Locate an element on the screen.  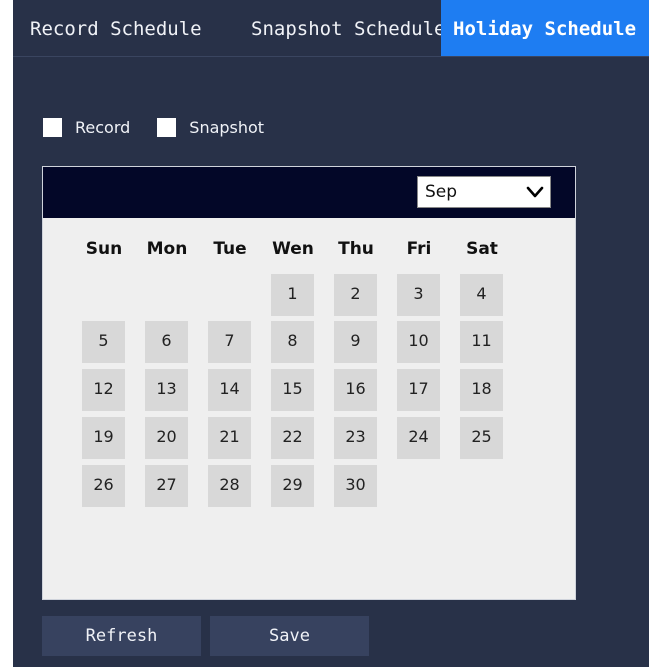
refresh-button: Refresh is located at coordinates (121, 636).